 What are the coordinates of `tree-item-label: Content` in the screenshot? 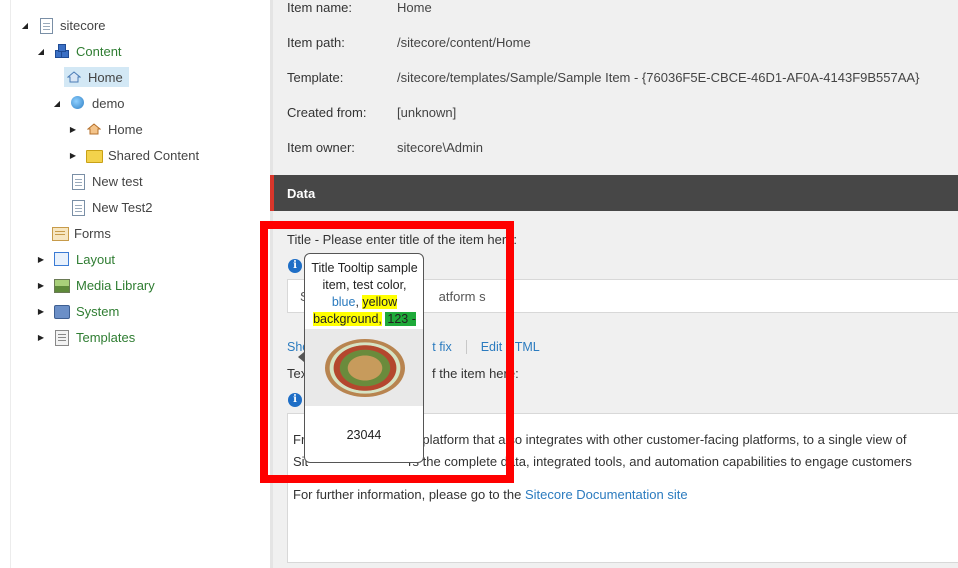 It's located at (99, 51).